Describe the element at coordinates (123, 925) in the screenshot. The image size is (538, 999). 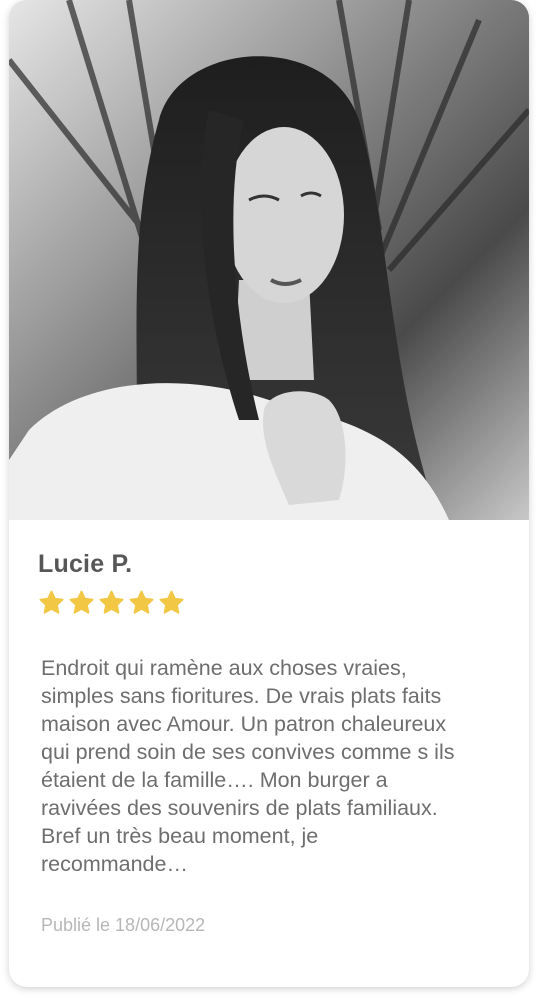
I see `published-date: Publié le 18/06/2022` at that location.